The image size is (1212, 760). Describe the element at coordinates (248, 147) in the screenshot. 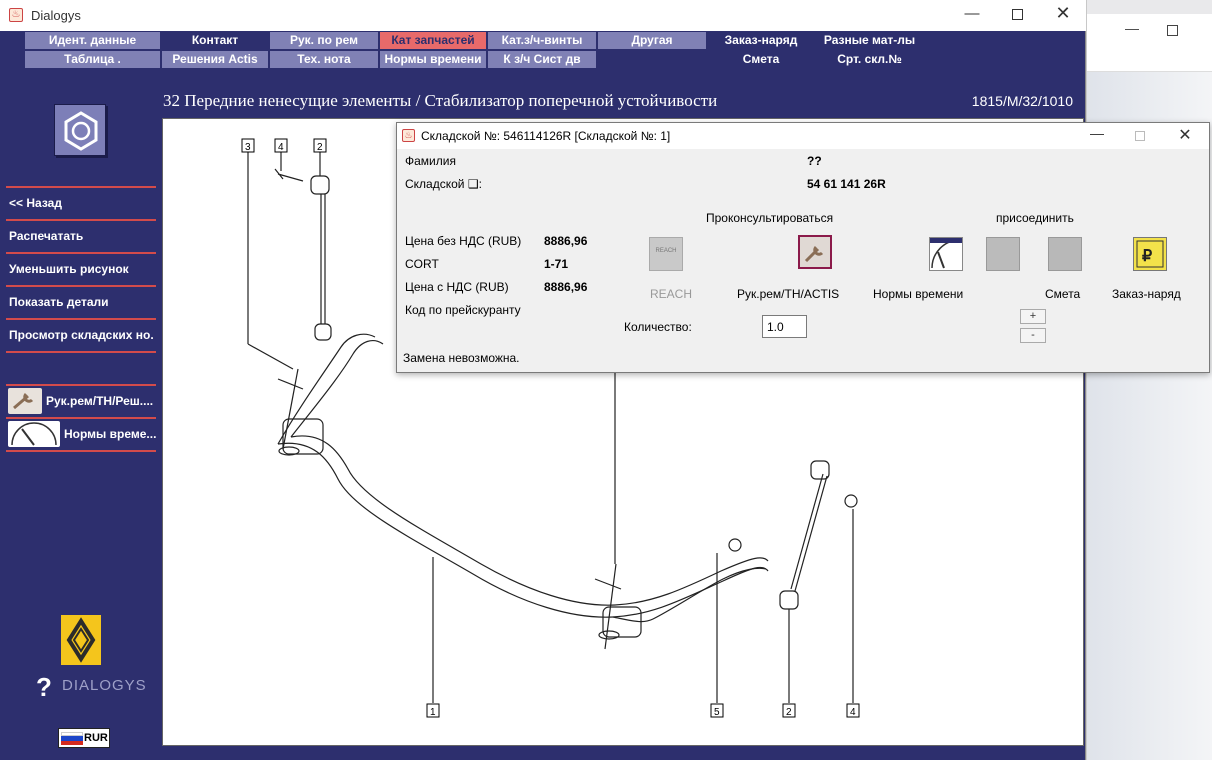

I see `callout-label: 3` at that location.